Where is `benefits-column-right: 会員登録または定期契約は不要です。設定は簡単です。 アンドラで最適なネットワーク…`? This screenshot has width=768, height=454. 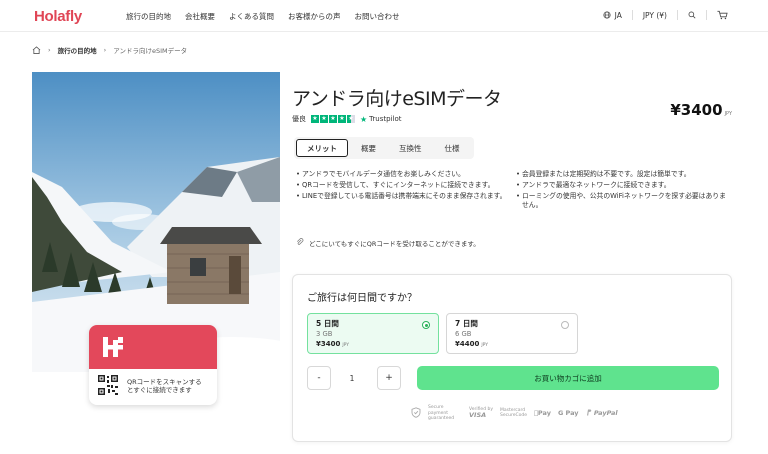
benefits-column-right: 会員登録または定期契約は不要です。設定は簡単です。 アンドラで最適なネットワーク… is located at coordinates (624, 191).